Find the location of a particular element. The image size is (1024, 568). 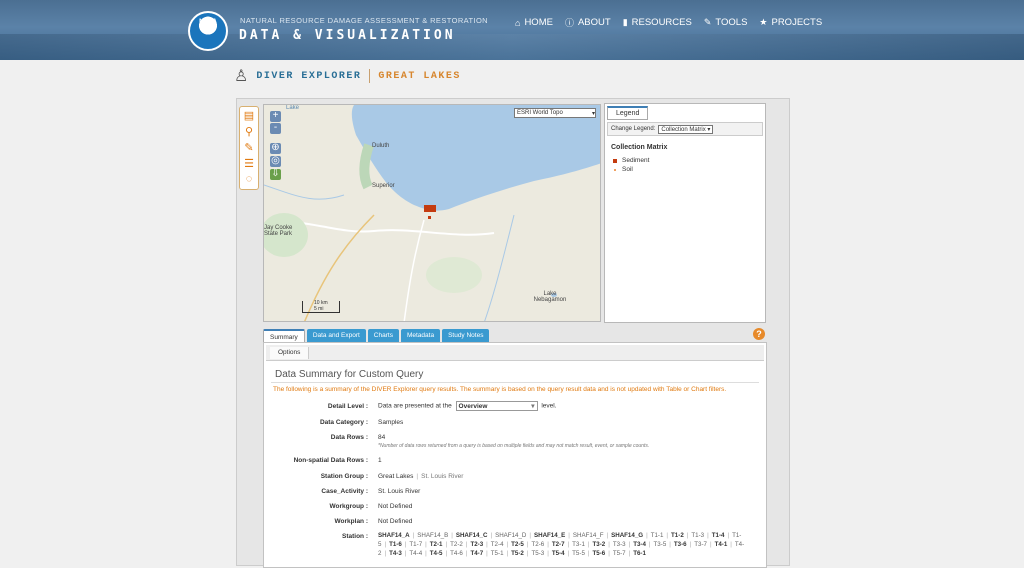

nav-about: ⓘ ABOUT is located at coordinates (588, 22).